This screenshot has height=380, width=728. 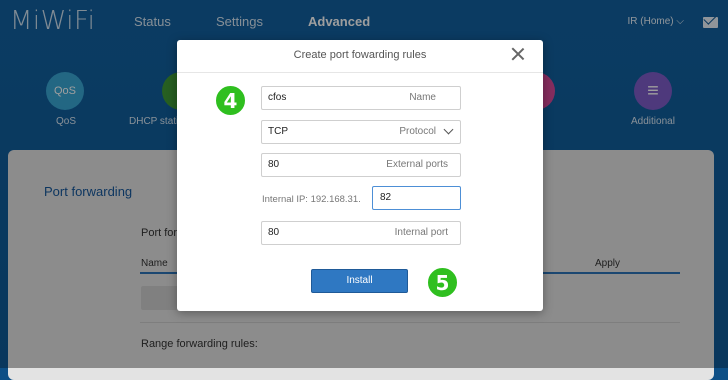 What do you see at coordinates (386, 197) in the screenshot?
I see `internal-ip-value: 82` at bounding box center [386, 197].